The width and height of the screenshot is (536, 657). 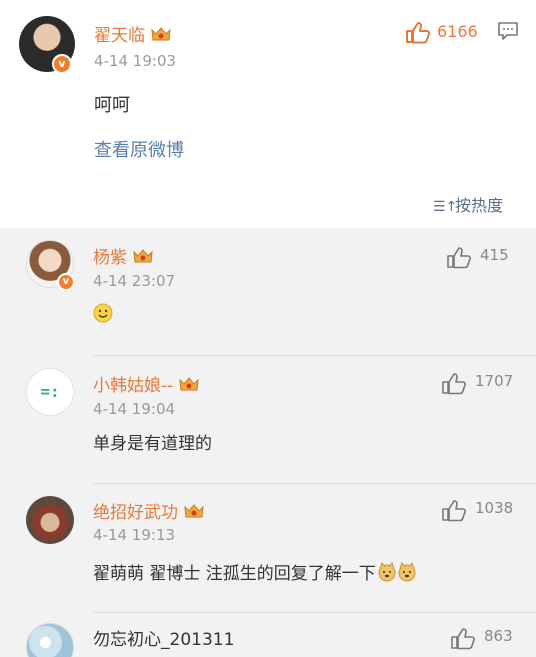 I want to click on comment-text: 单身是有道理的, so click(x=152, y=444).